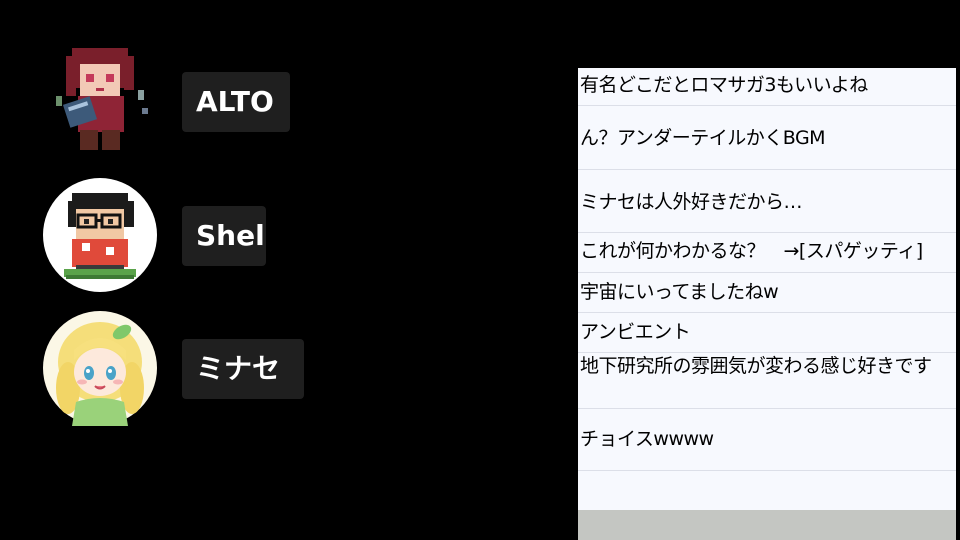  What do you see at coordinates (767, 525) in the screenshot?
I see `comment-panel-footer` at bounding box center [767, 525].